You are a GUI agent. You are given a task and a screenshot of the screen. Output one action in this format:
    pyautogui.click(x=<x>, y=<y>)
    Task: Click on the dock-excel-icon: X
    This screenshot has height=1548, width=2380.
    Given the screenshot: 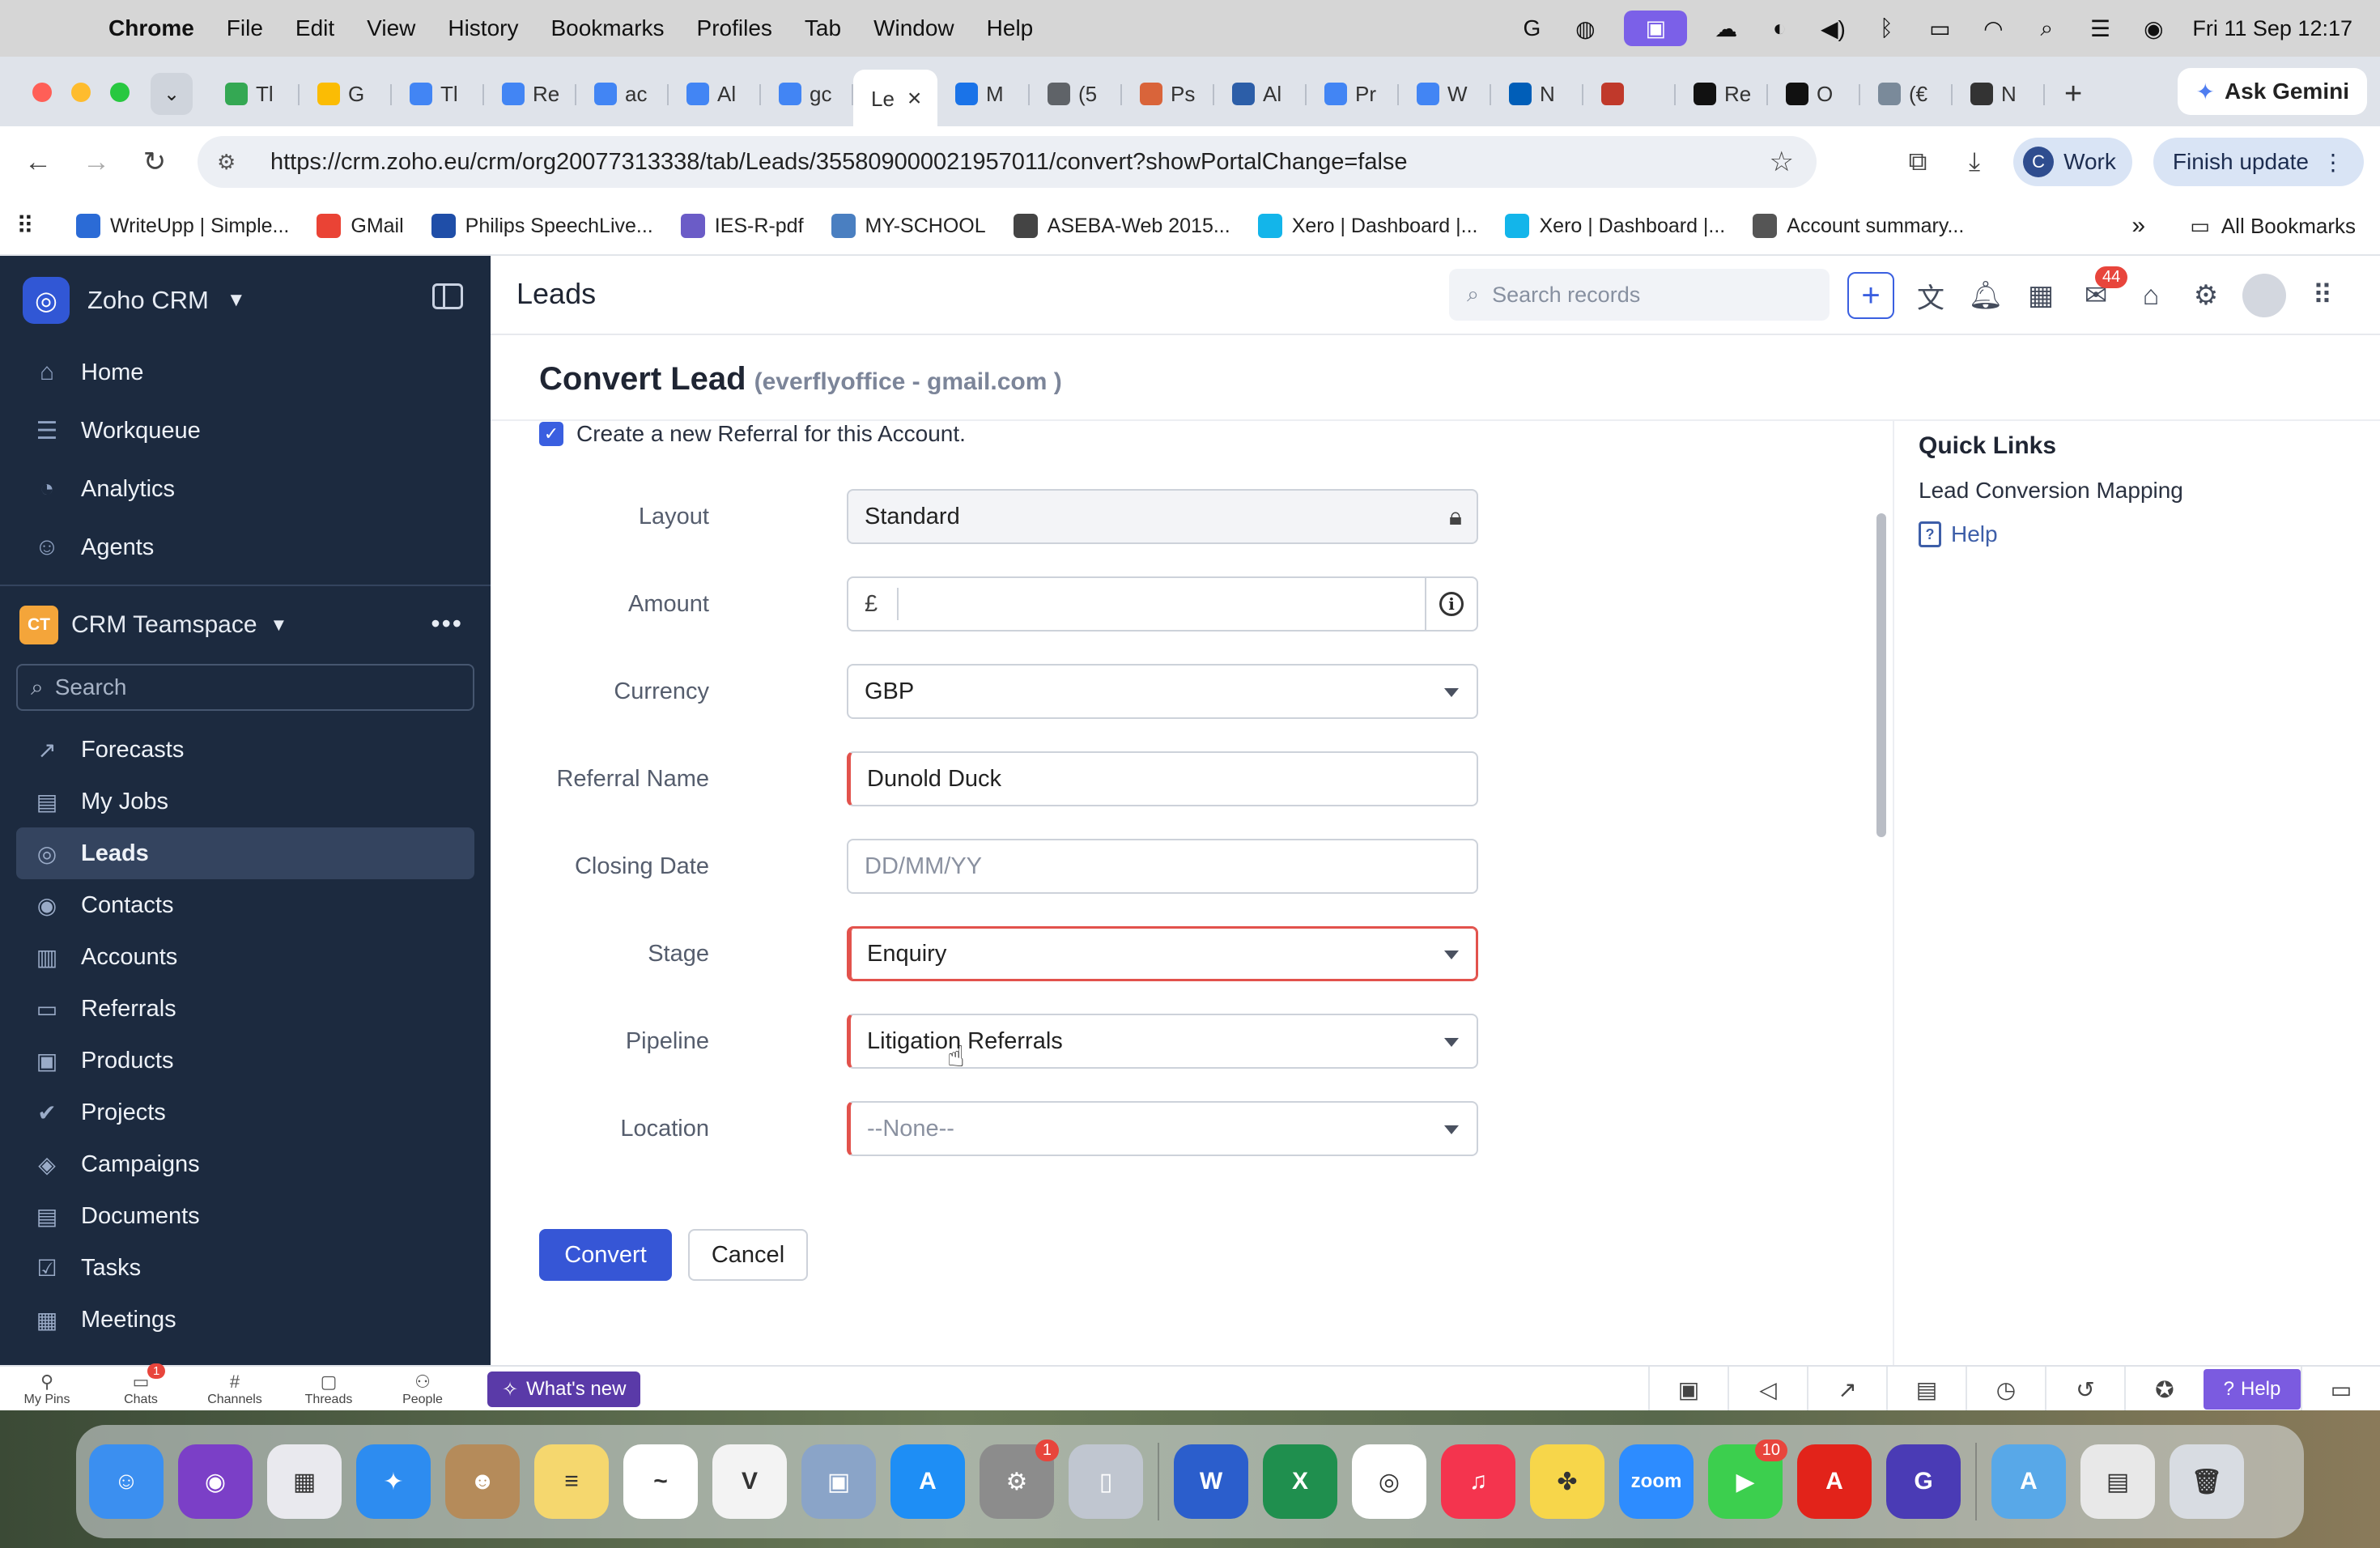 What is the action you would take?
    pyautogui.click(x=1300, y=1481)
    